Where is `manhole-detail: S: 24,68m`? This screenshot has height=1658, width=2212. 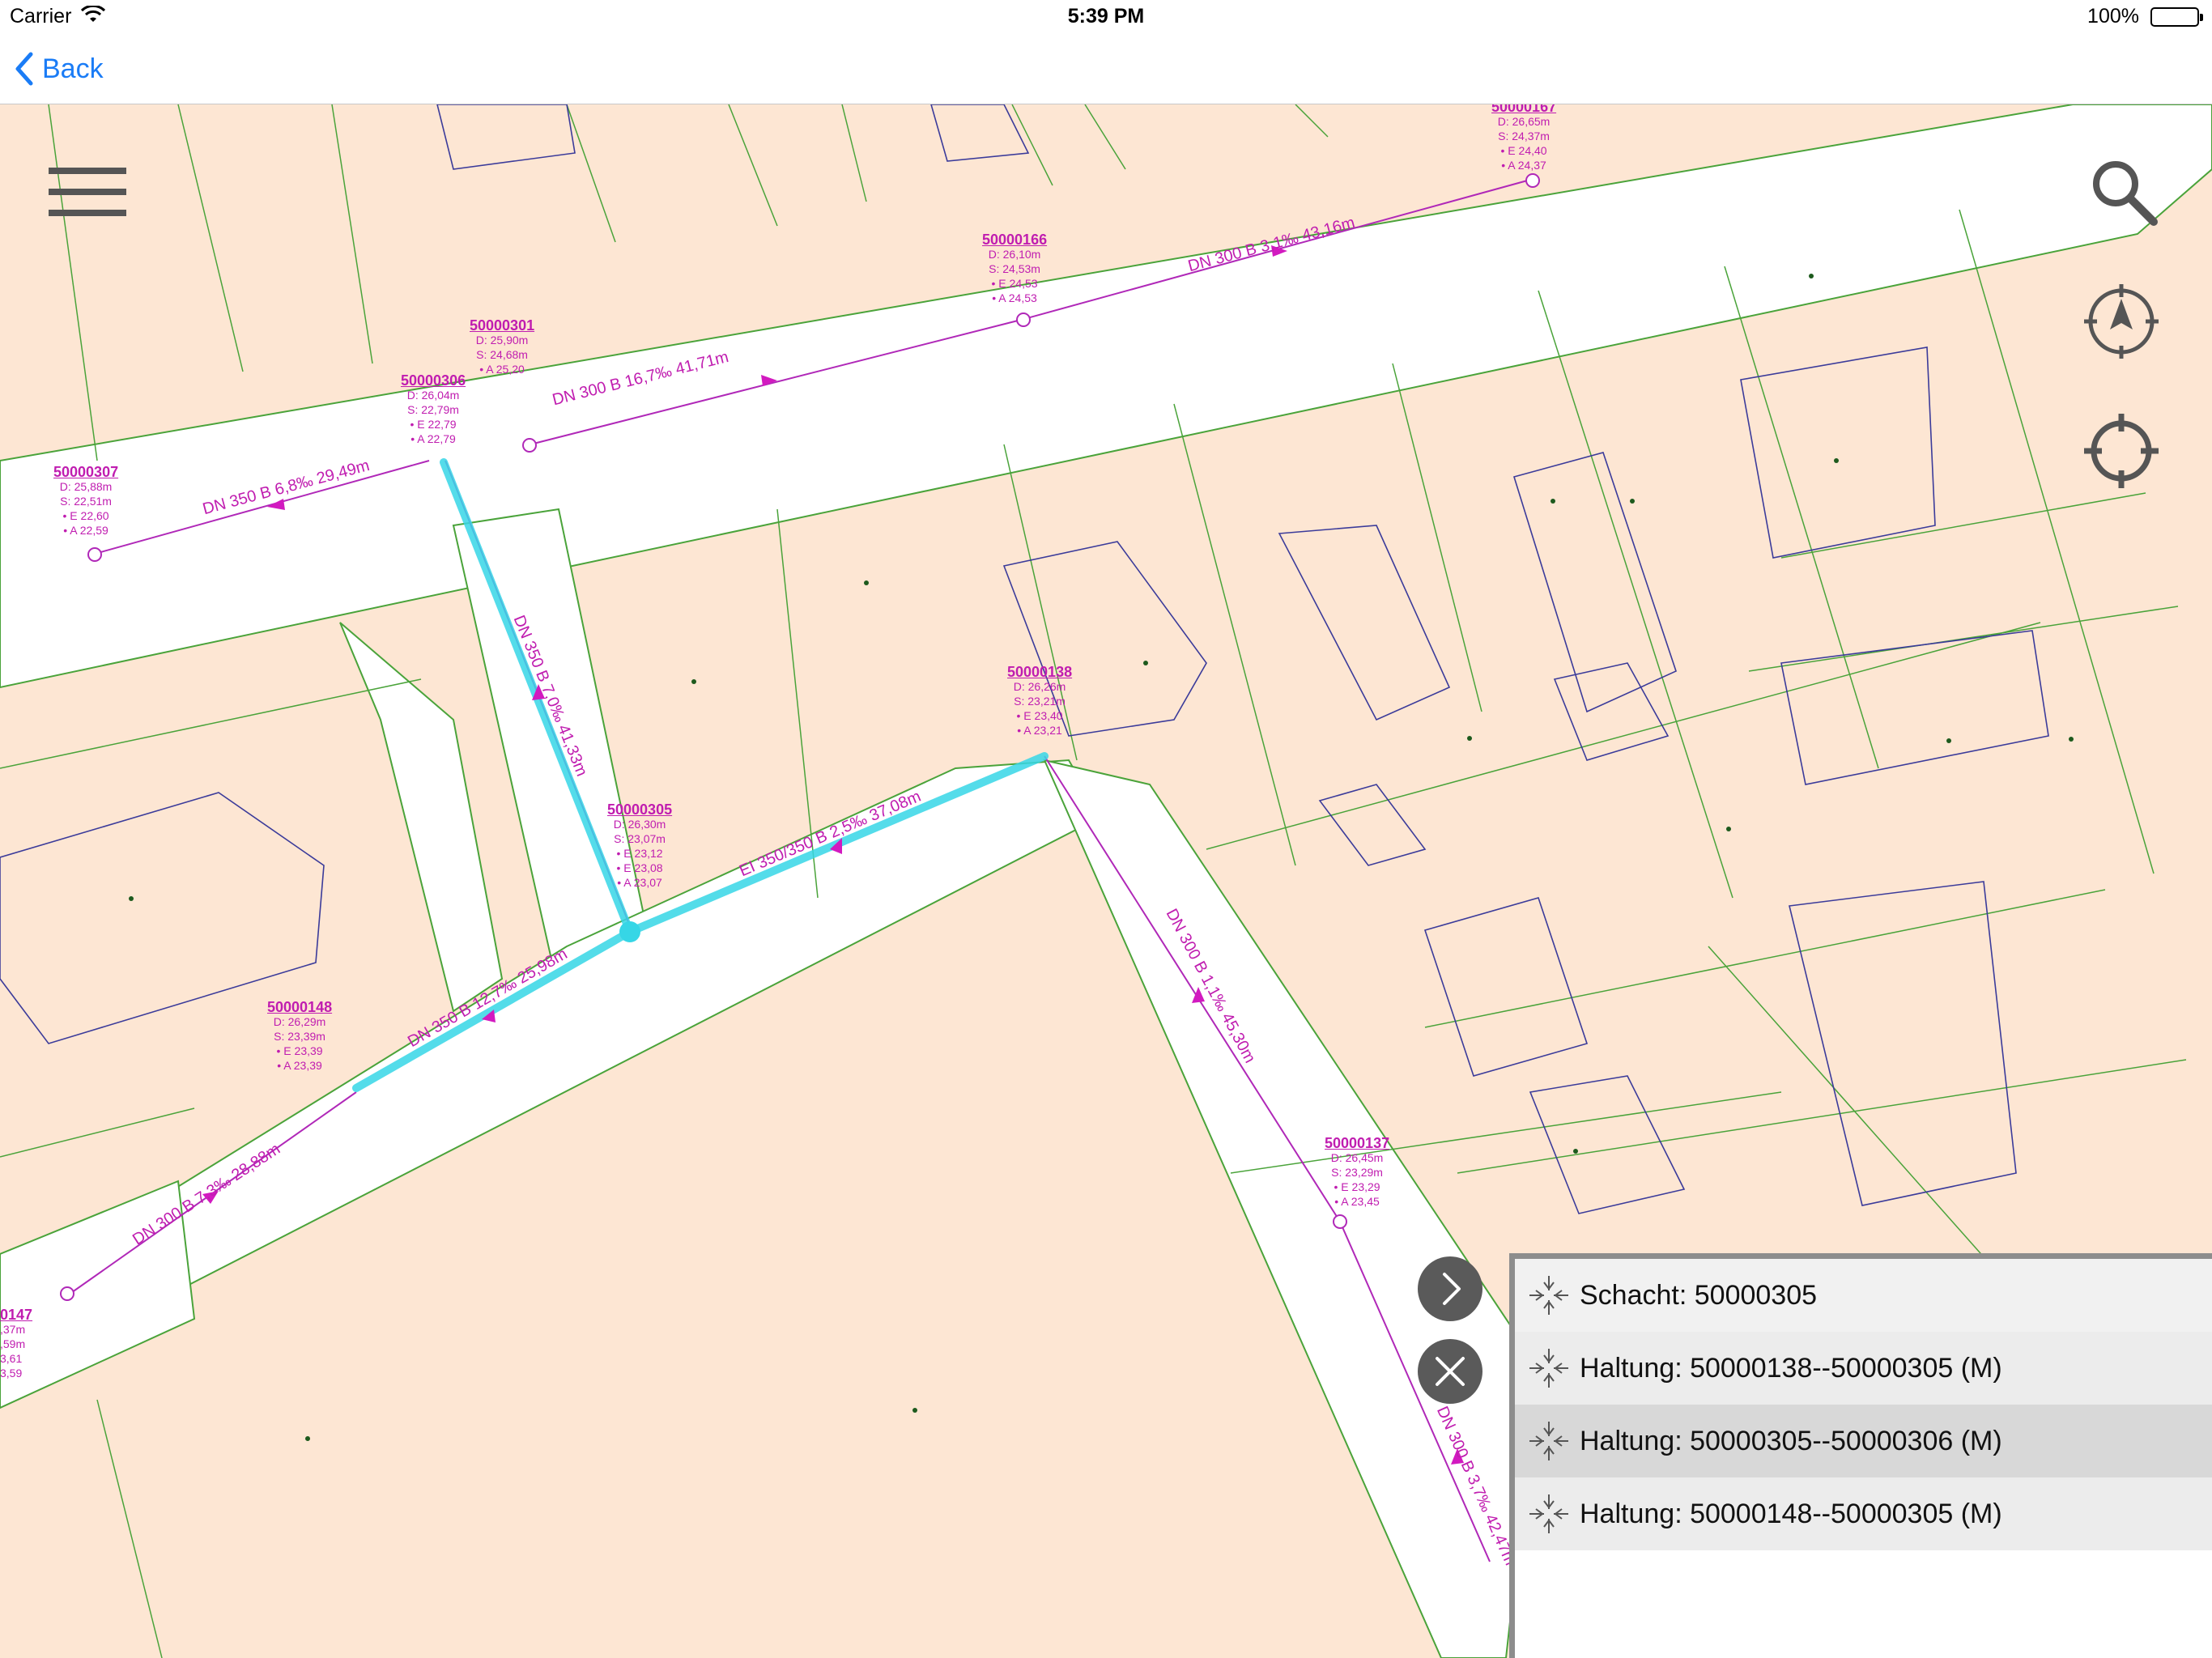 manhole-detail: S: 24,68m is located at coordinates (502, 354).